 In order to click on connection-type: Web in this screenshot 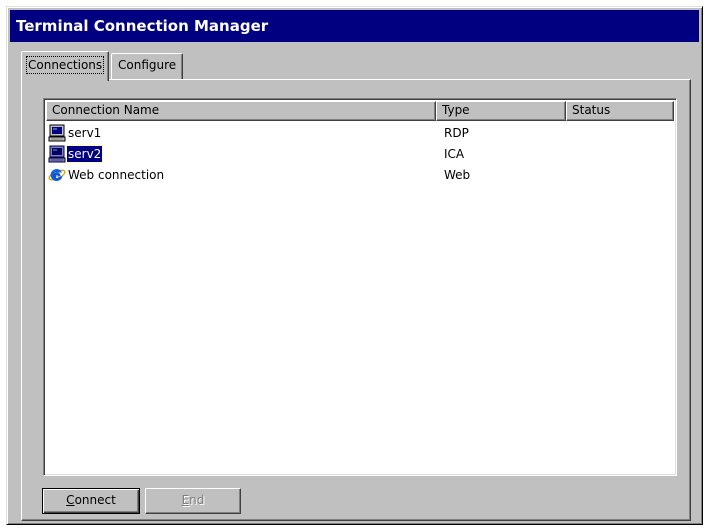, I will do `click(457, 175)`.